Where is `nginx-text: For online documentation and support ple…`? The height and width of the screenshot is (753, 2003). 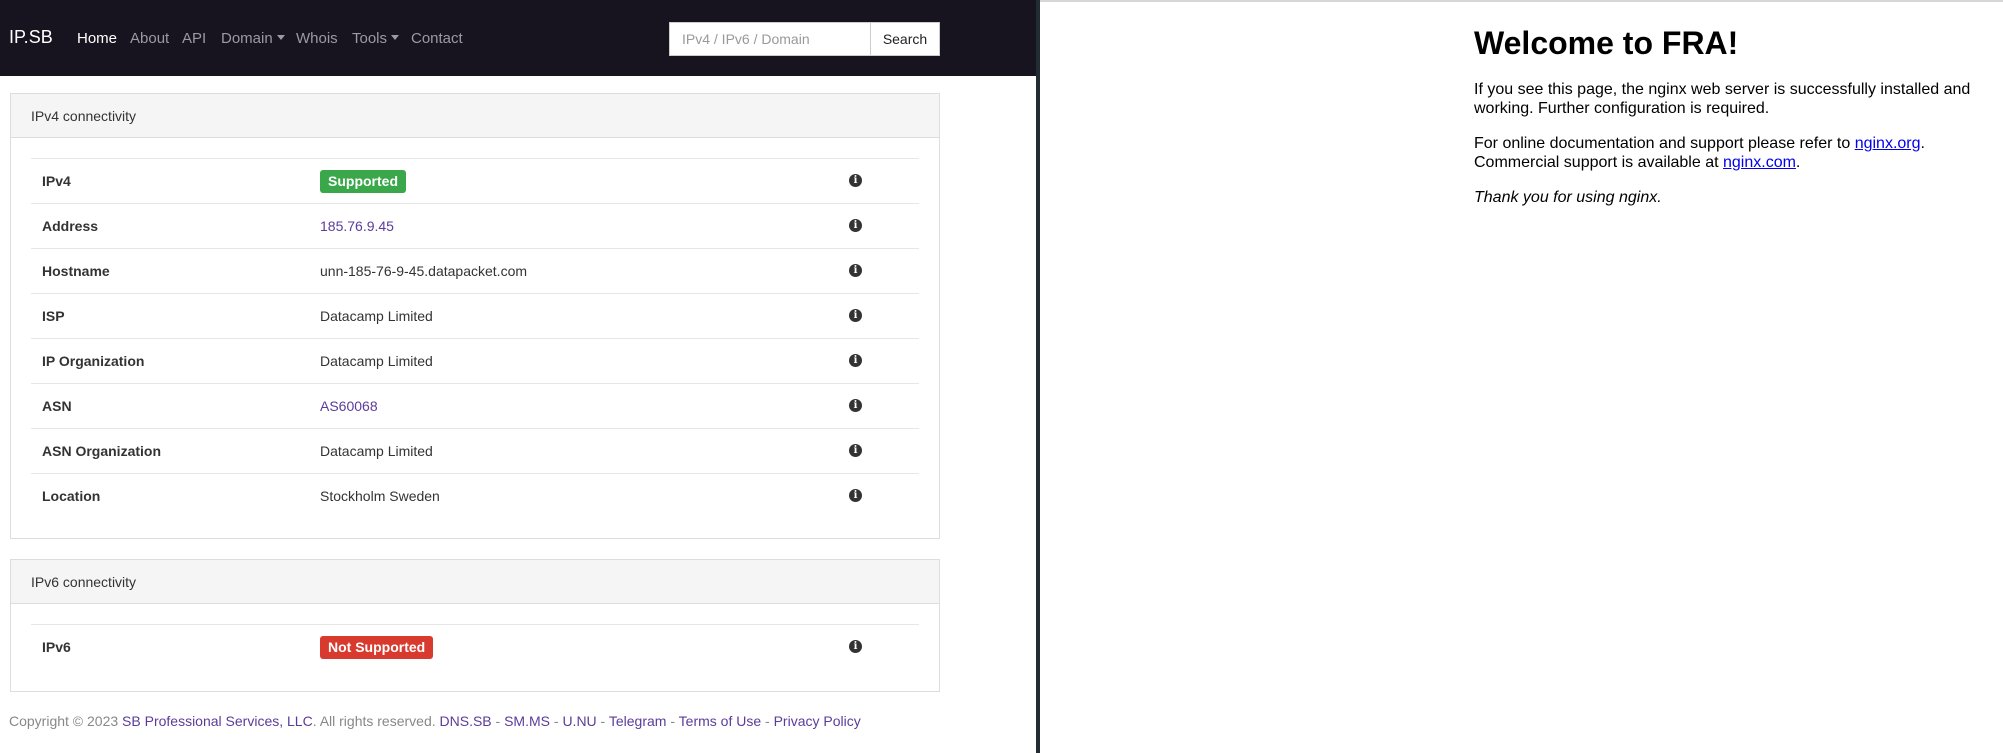 nginx-text: For online documentation and support ple… is located at coordinates (1664, 143).